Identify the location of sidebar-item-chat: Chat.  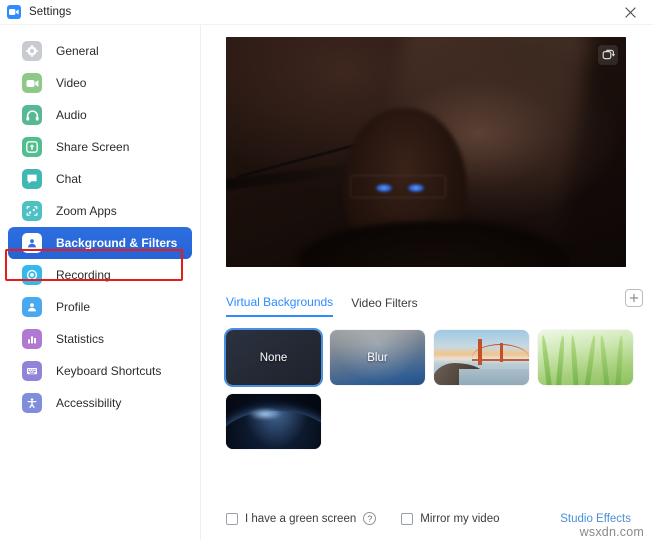
(100, 179).